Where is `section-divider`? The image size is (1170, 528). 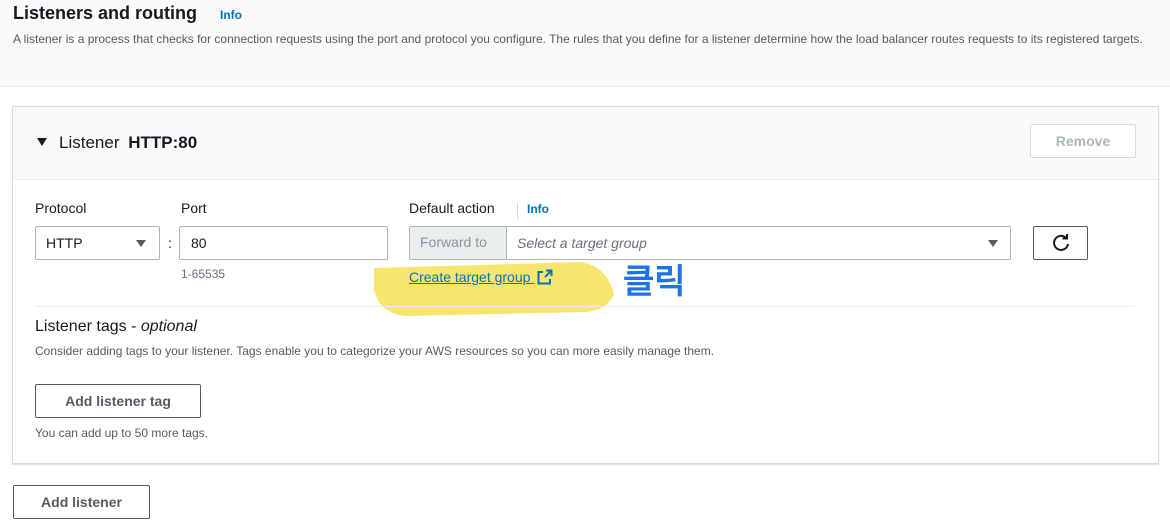
section-divider is located at coordinates (585, 306).